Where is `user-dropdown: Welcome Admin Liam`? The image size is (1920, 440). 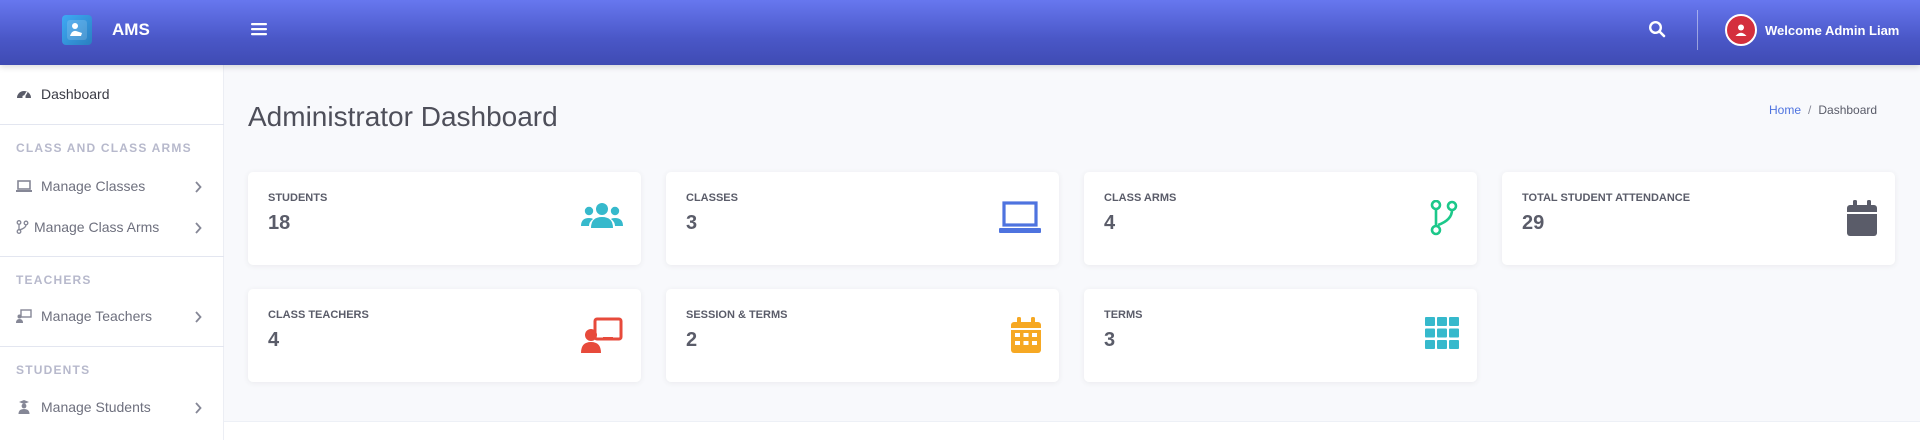
user-dropdown: Welcome Admin Liam is located at coordinates (1812, 30).